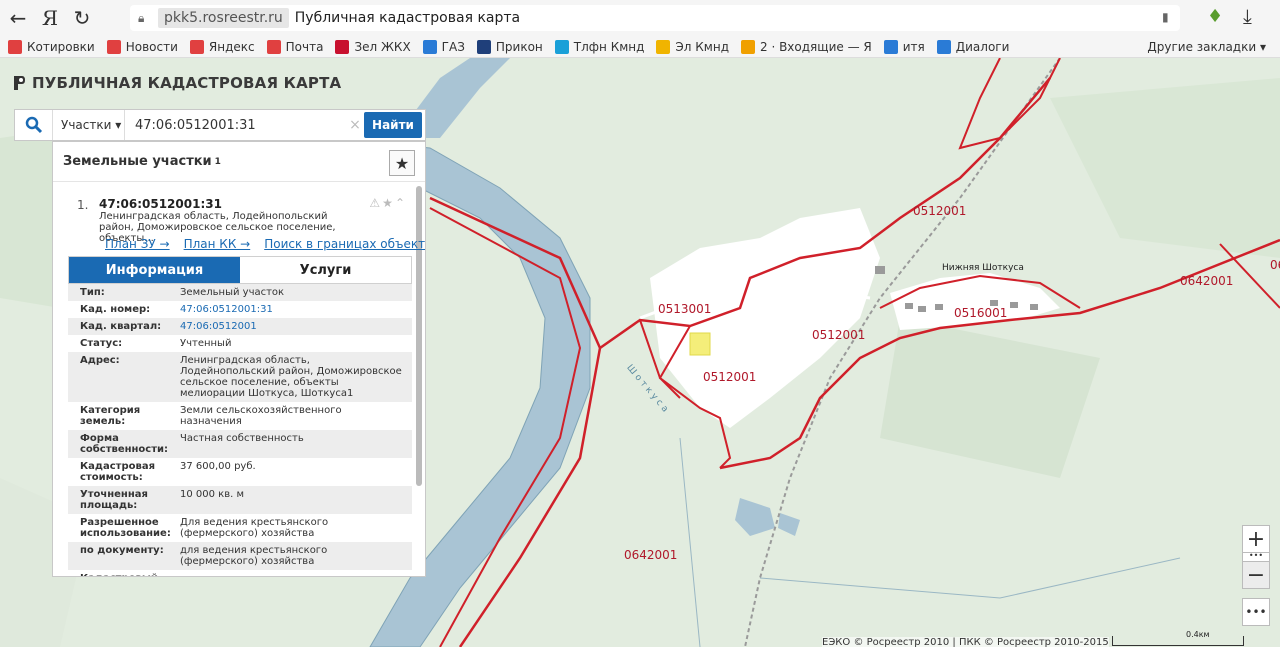 This screenshot has height=647, width=1280. What do you see at coordinates (235, 125) in the screenshot?
I see `search-input` at bounding box center [235, 125].